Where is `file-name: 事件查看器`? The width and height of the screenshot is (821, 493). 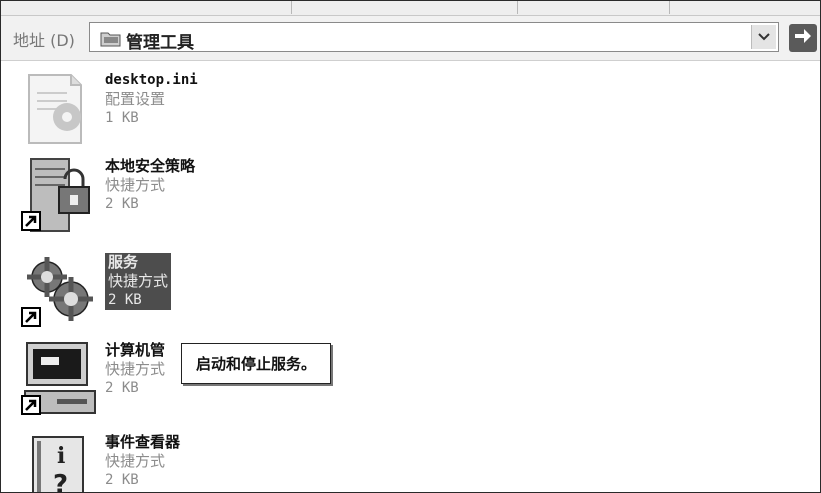 file-name: 事件查看器 is located at coordinates (143, 442).